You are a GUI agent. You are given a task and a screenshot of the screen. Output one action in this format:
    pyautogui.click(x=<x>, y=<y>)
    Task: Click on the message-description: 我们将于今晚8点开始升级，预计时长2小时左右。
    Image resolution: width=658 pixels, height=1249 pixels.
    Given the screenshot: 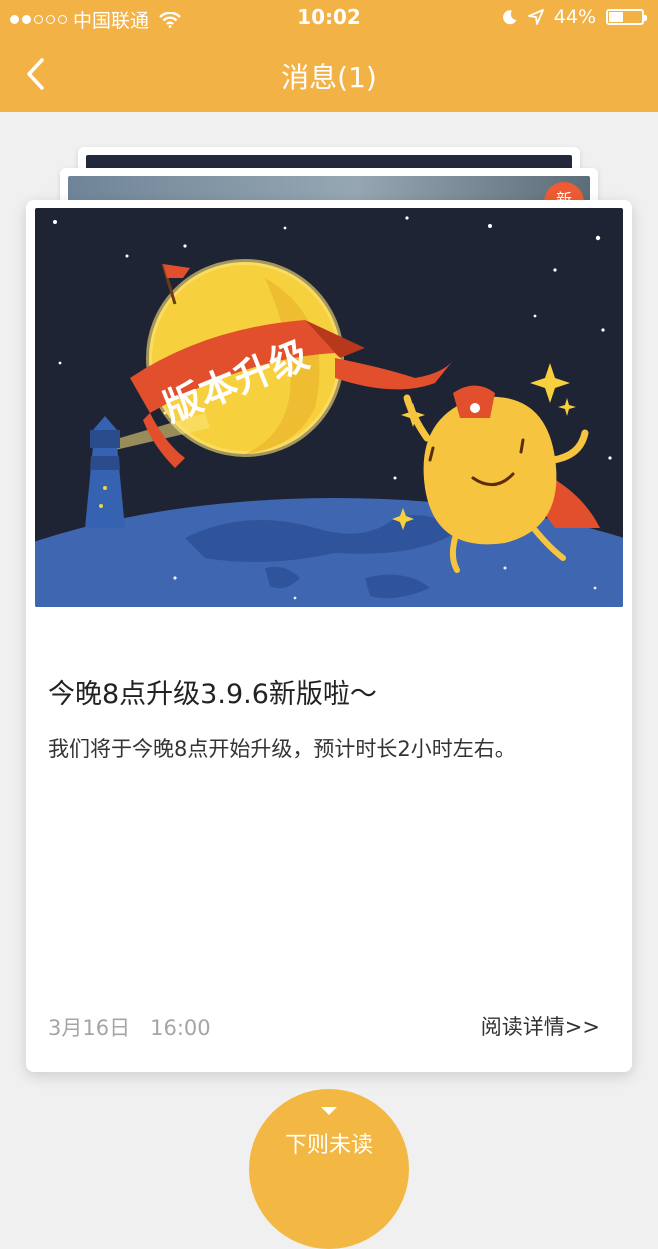 What is the action you would take?
    pyautogui.click(x=282, y=749)
    